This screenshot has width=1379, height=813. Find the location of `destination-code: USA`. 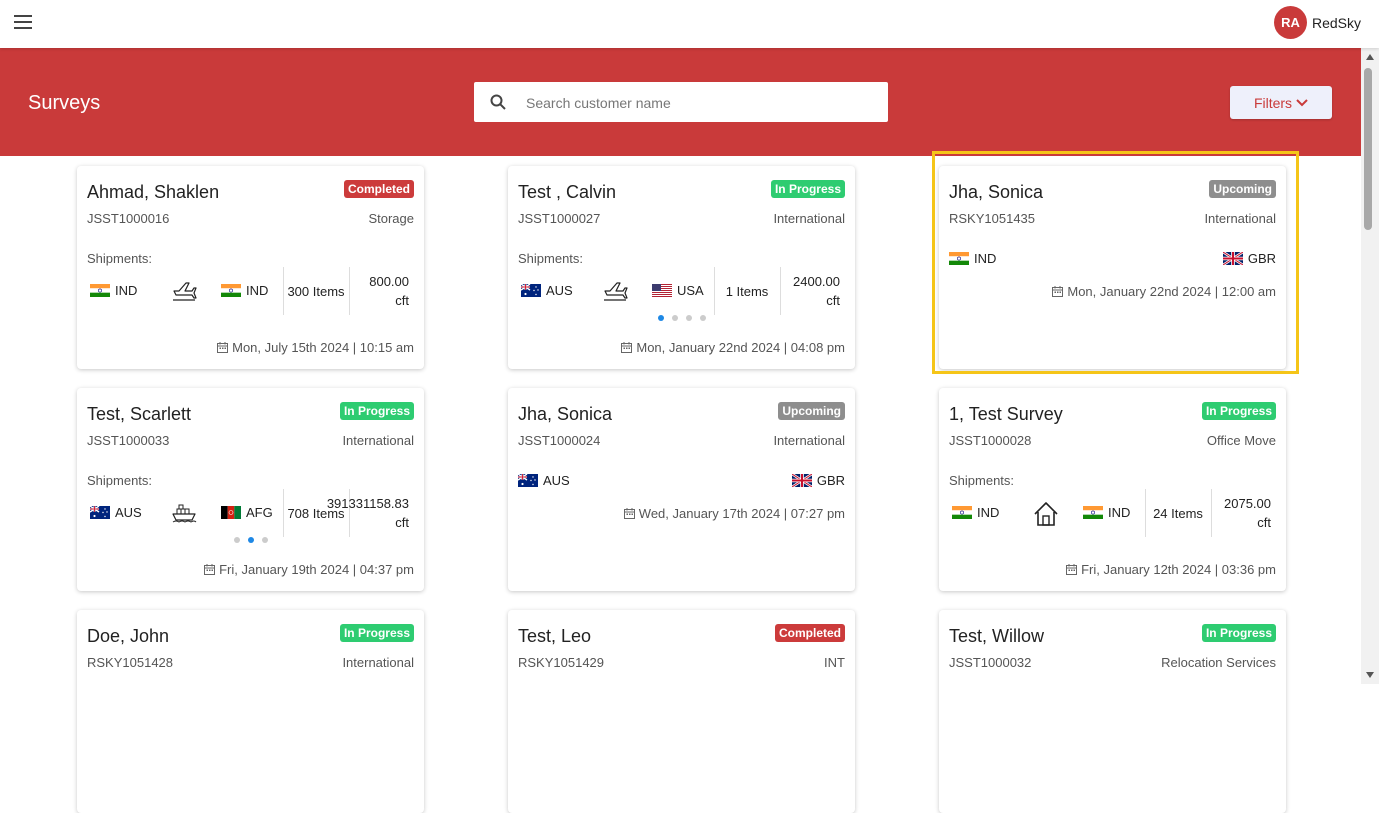

destination-code: USA is located at coordinates (690, 290).